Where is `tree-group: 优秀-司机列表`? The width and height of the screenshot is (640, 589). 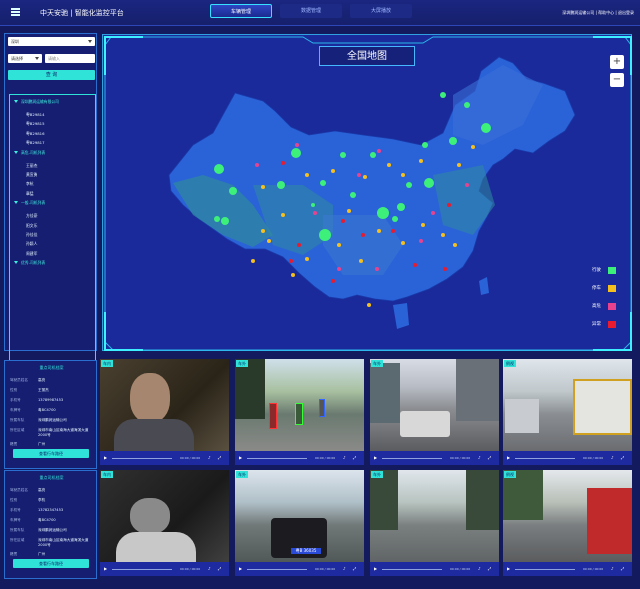 tree-group: 优秀-司机列表 is located at coordinates (29, 263).